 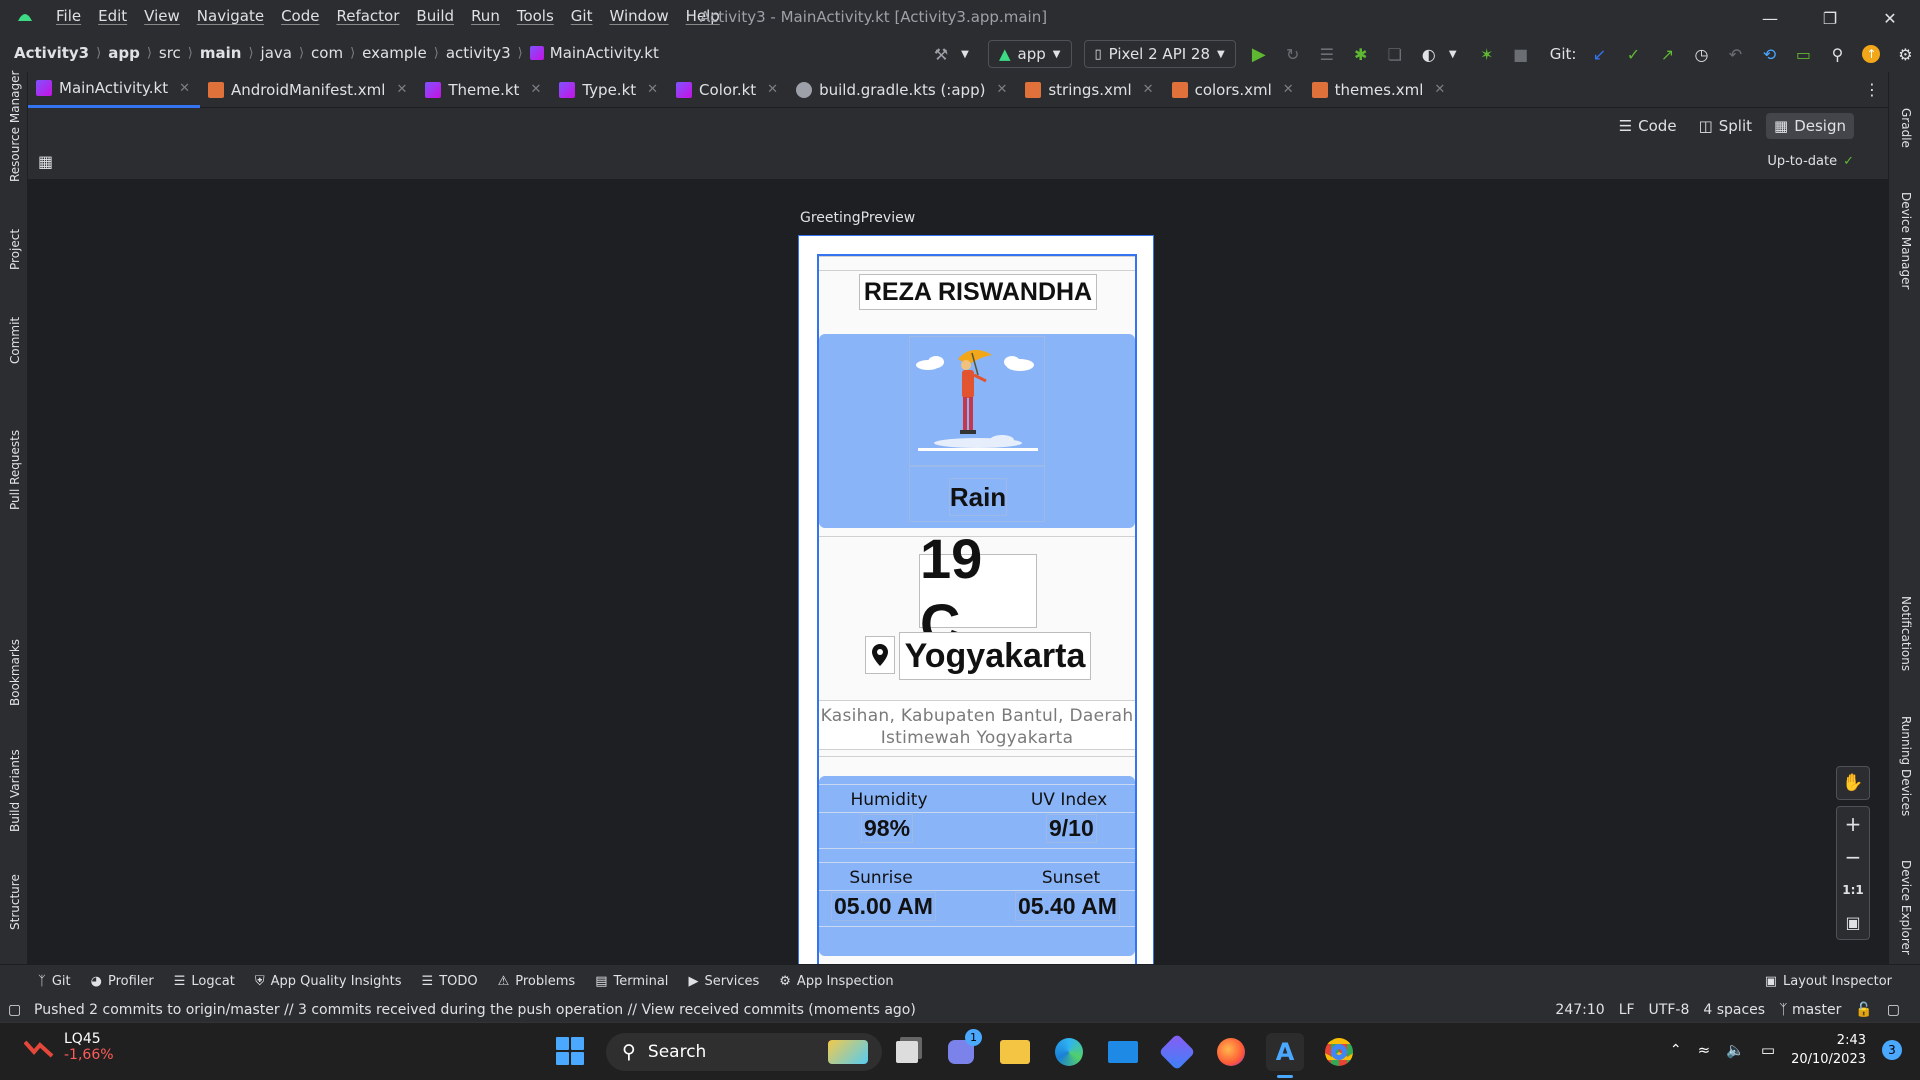 What do you see at coordinates (235, 16) in the screenshot?
I see `menu-navigate: Navigate` at bounding box center [235, 16].